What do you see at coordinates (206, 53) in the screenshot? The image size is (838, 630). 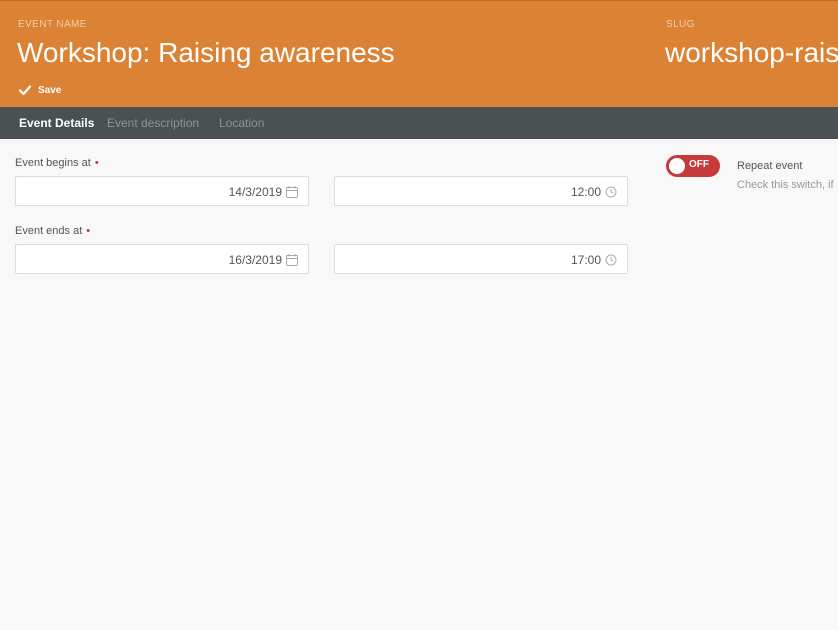 I see `event-name-field: Workshop: Raising awareness` at bounding box center [206, 53].